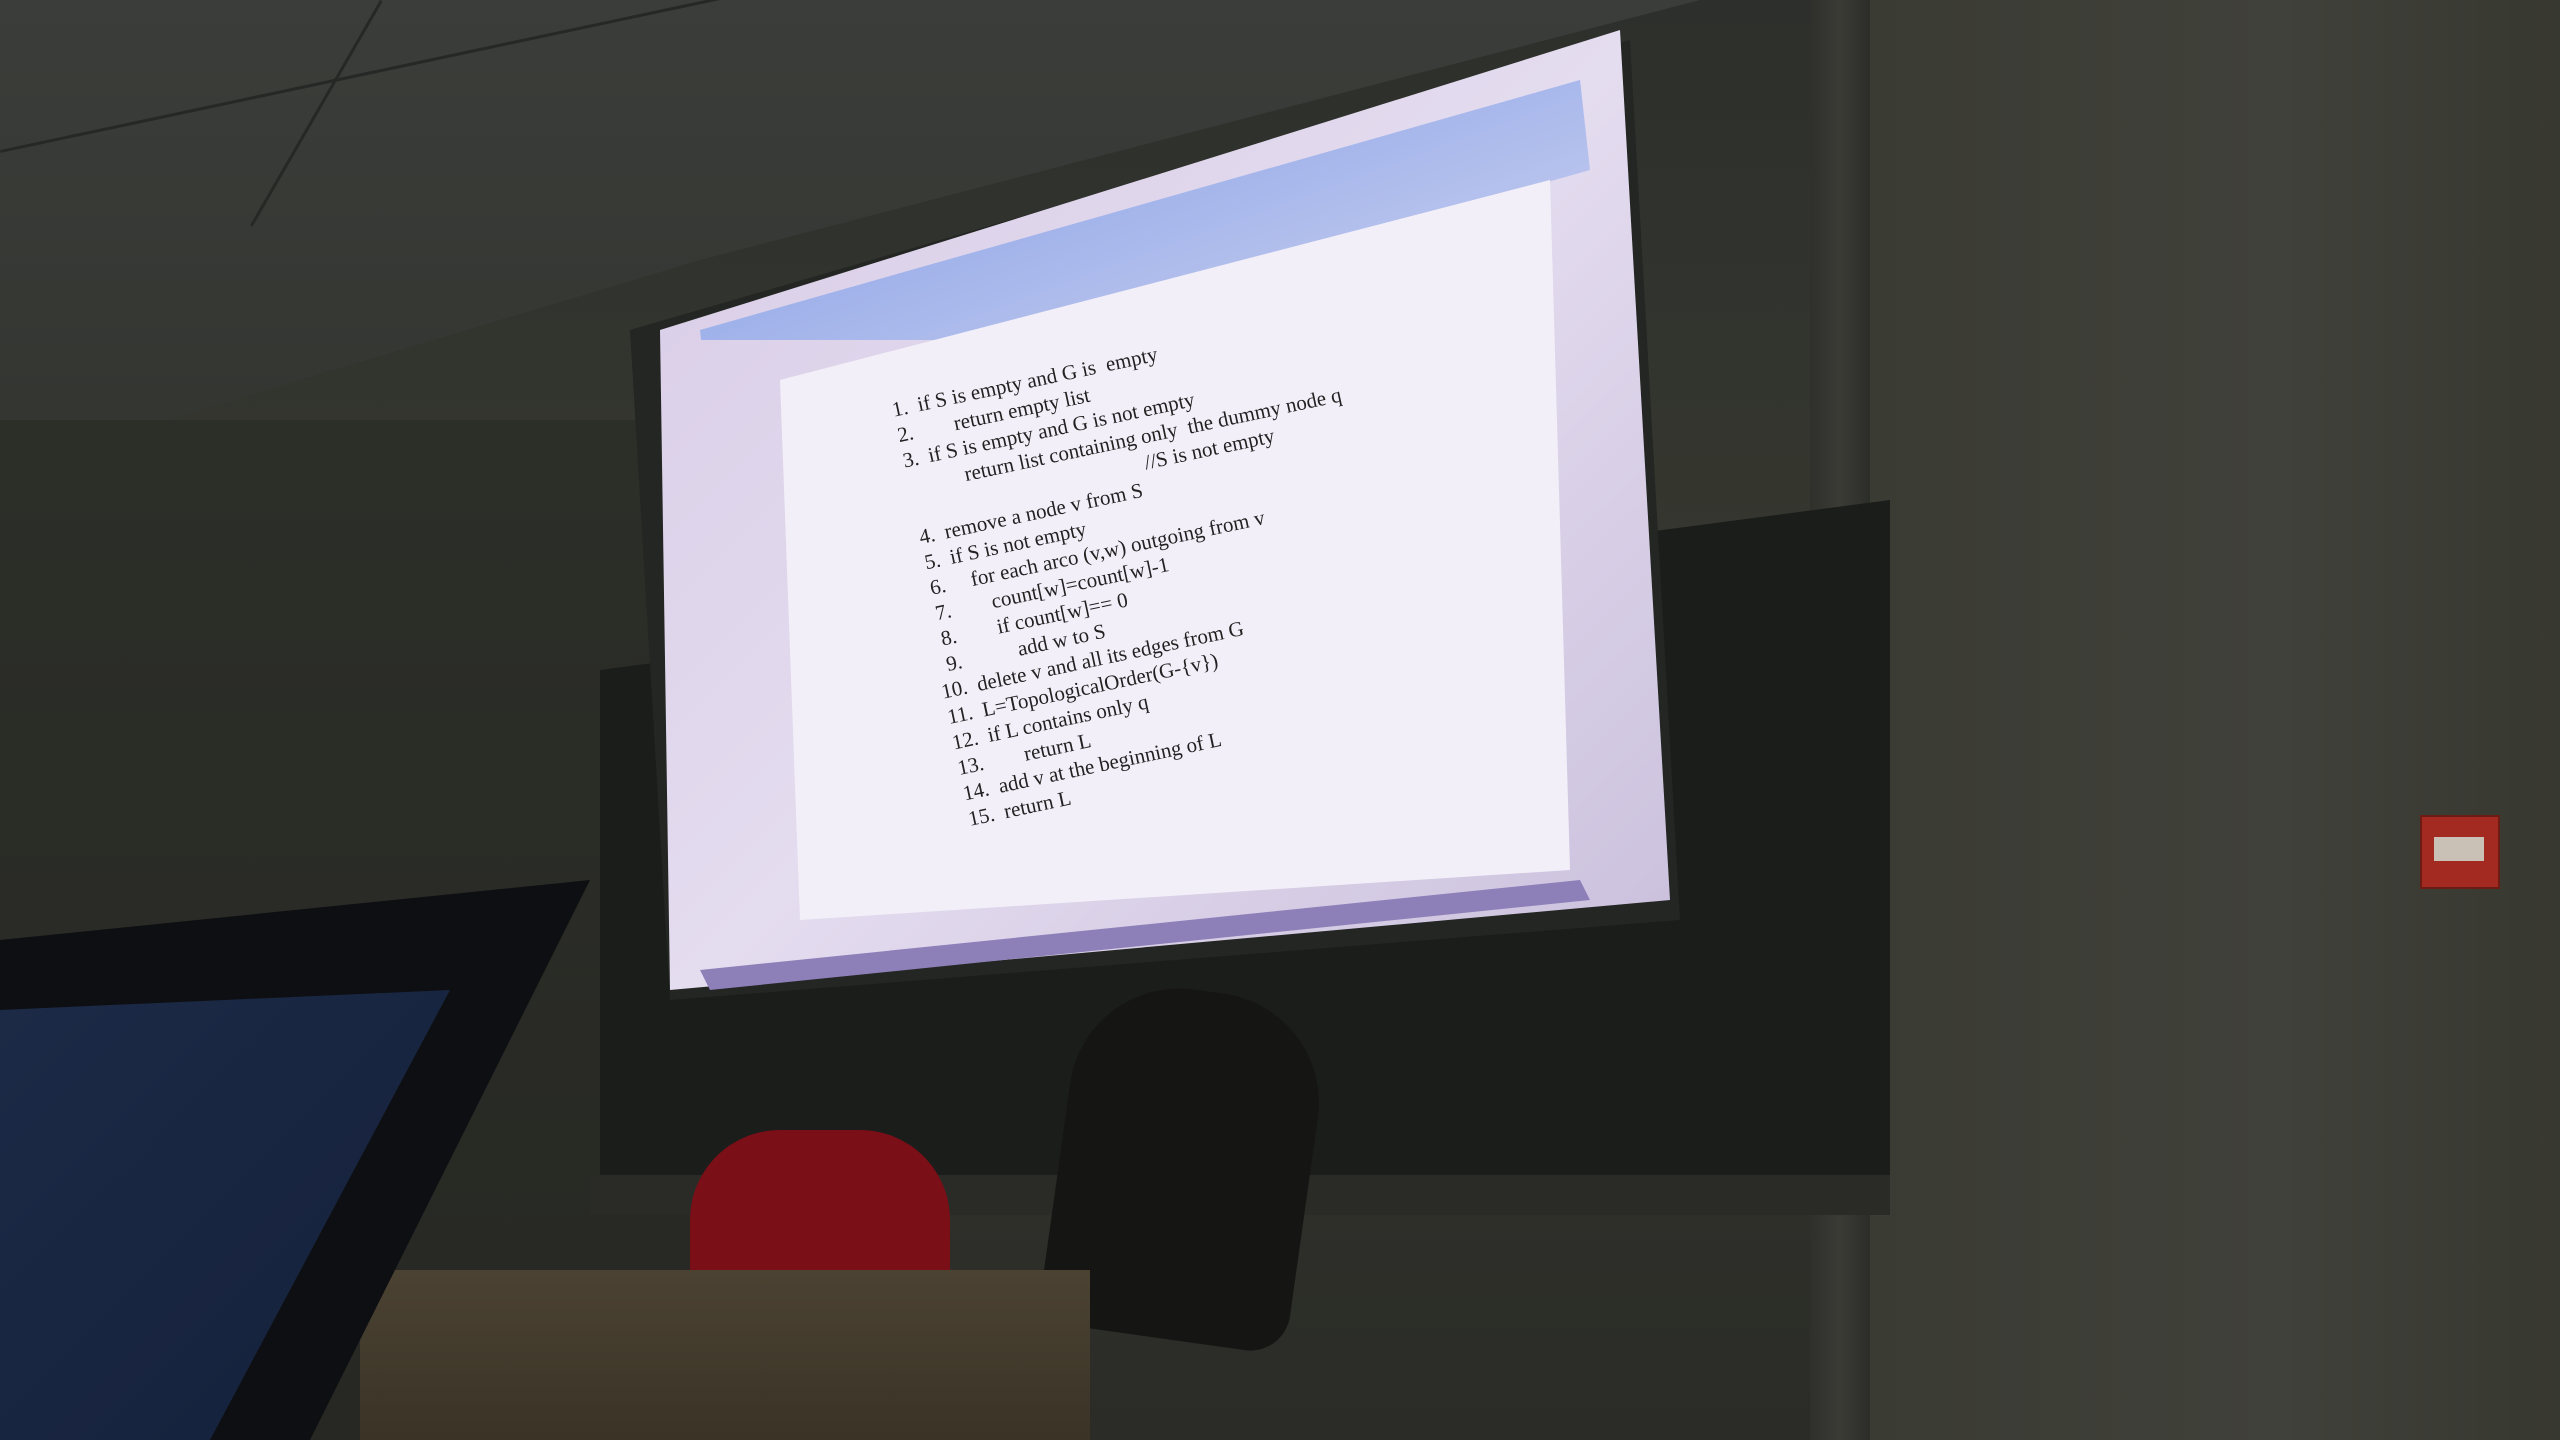  Describe the element at coordinates (725, 1355) in the screenshot. I see `desk` at that location.